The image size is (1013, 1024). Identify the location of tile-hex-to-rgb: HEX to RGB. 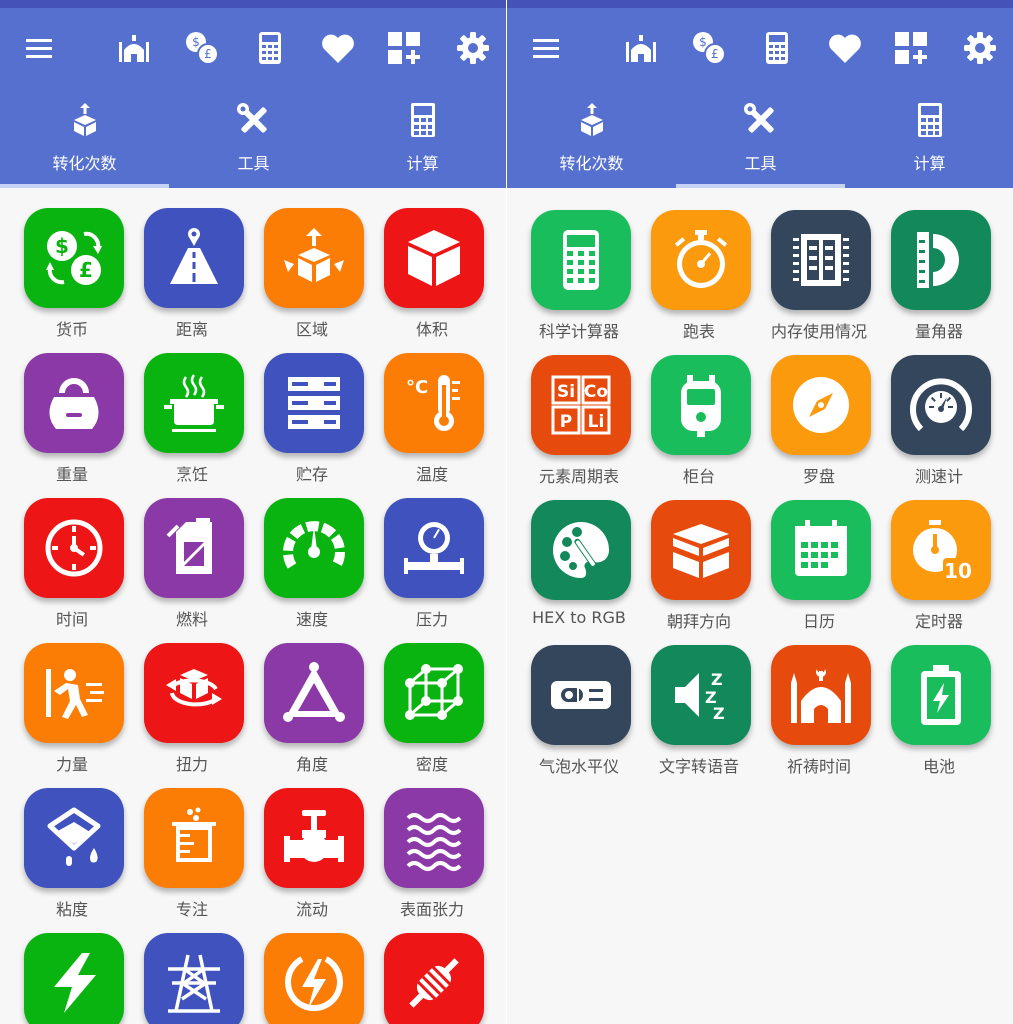
(579, 553).